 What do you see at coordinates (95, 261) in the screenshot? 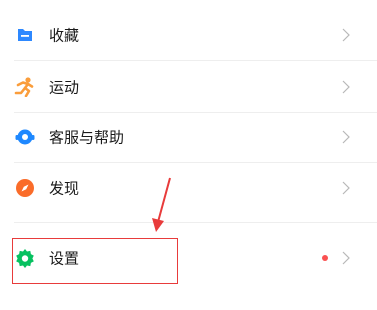
I see `annotation-highlight-box` at bounding box center [95, 261].